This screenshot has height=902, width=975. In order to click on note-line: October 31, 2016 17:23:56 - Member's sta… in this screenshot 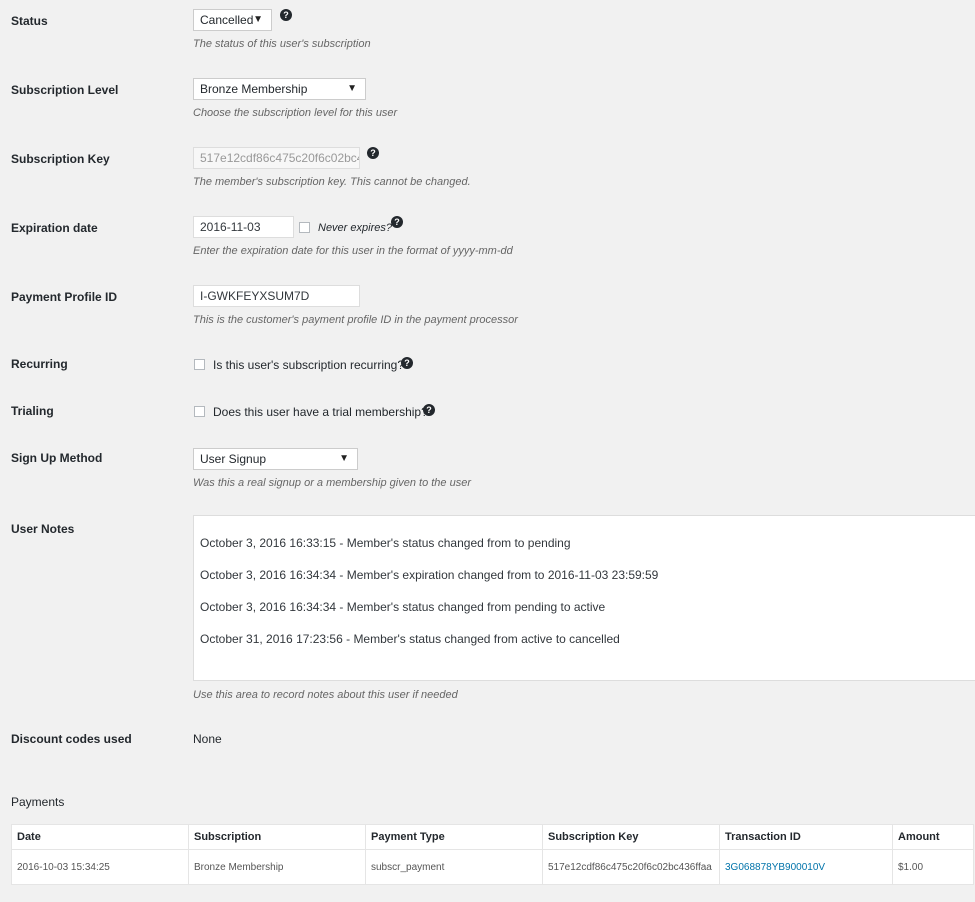, I will do `click(410, 639)`.